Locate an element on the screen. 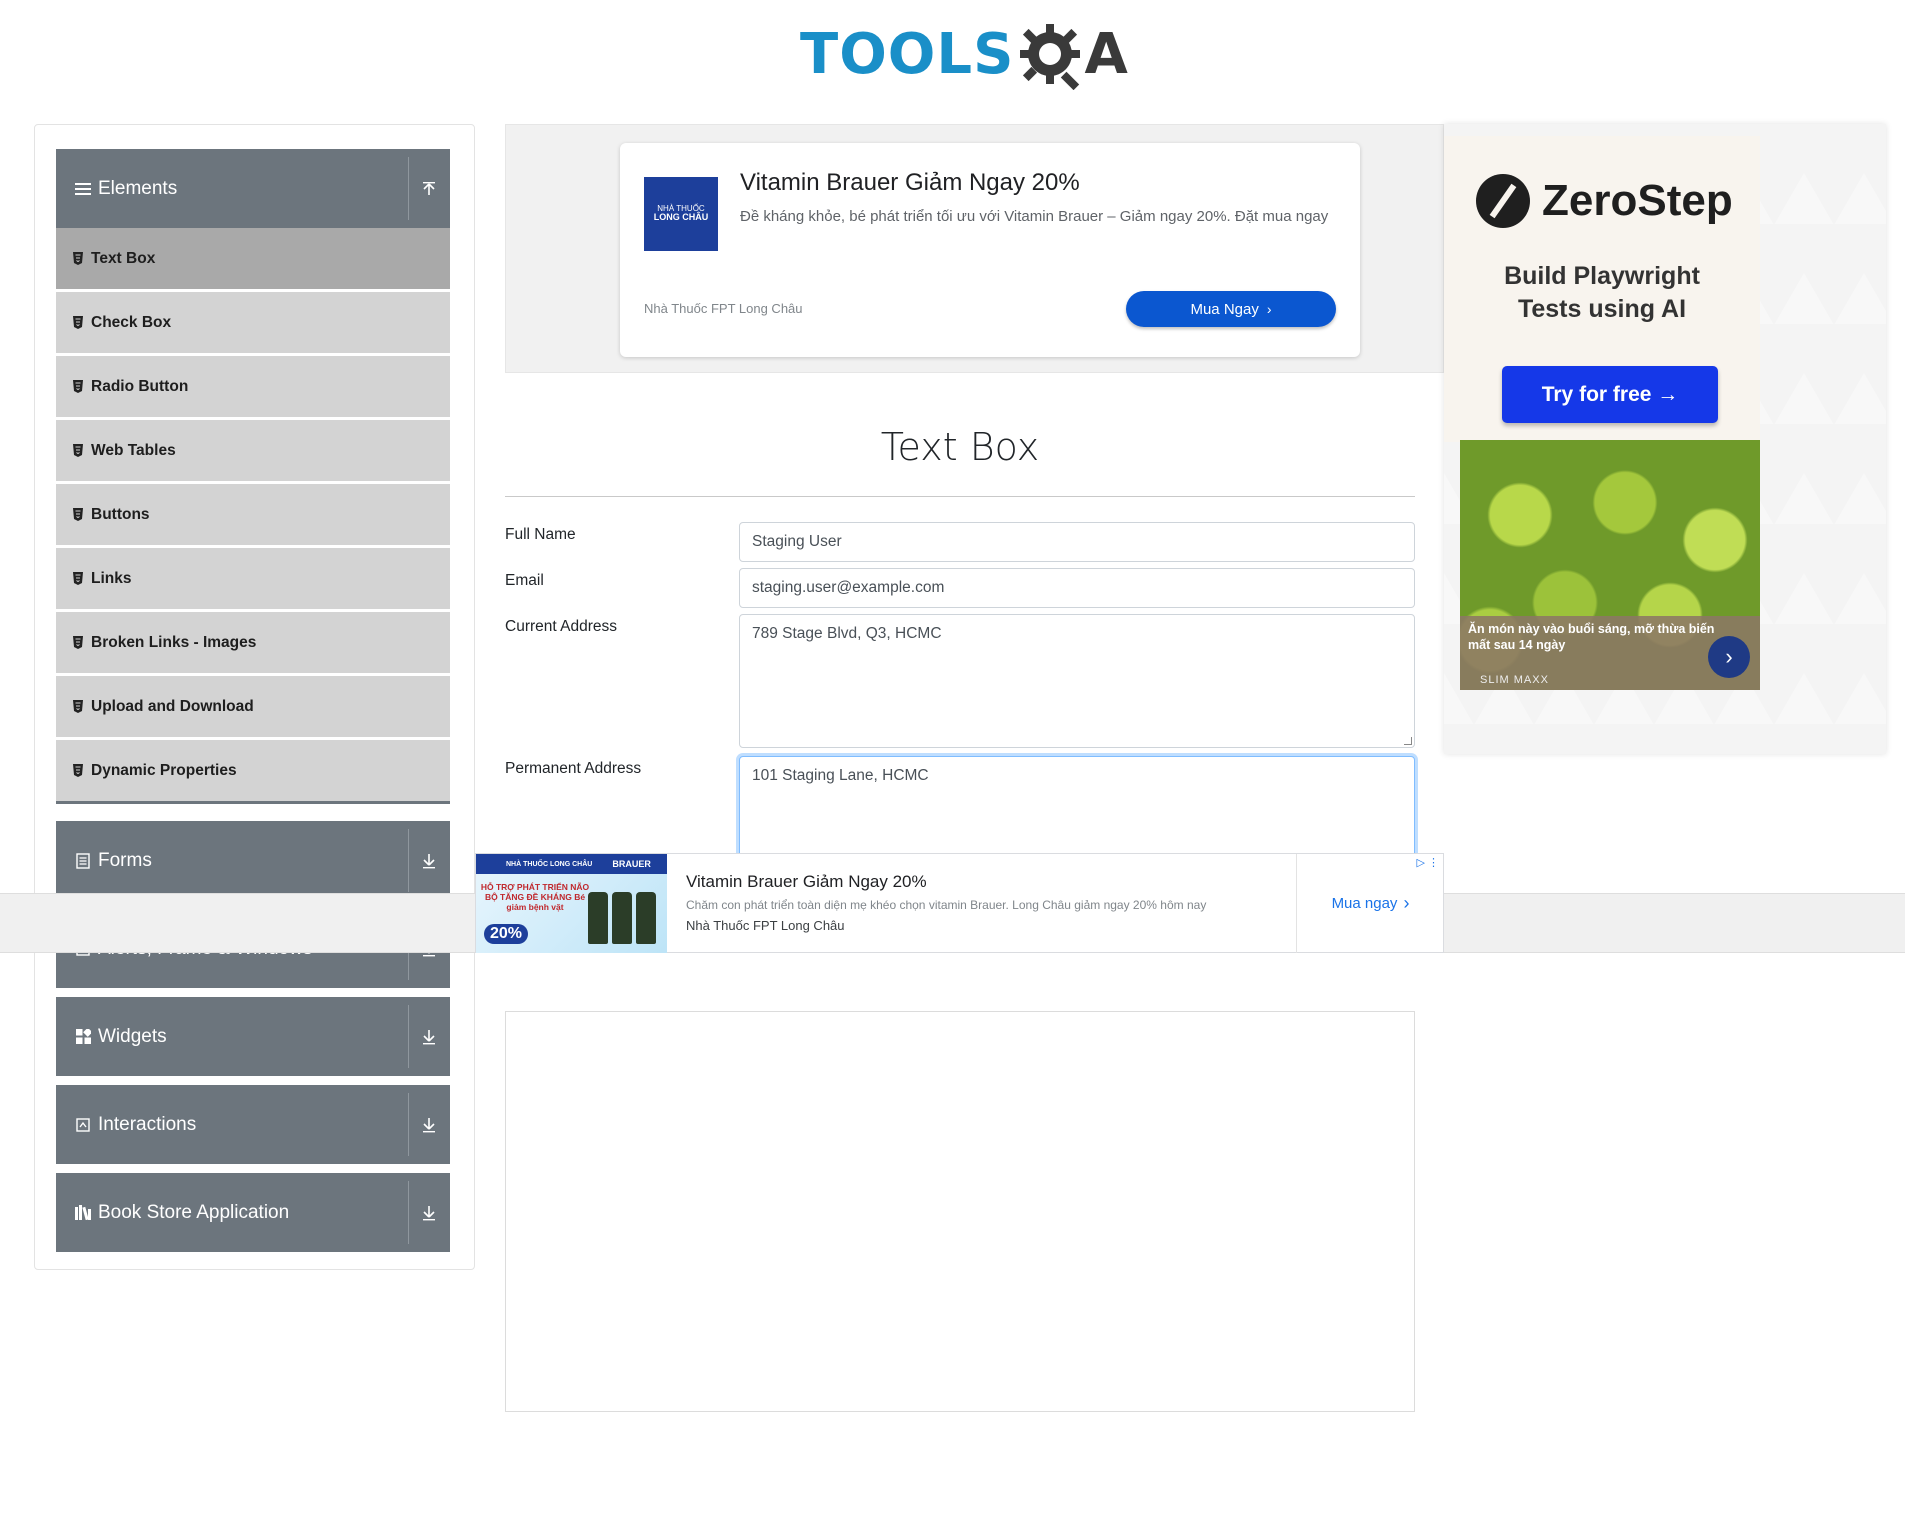  full-name-value: Staging User is located at coordinates (797, 541).